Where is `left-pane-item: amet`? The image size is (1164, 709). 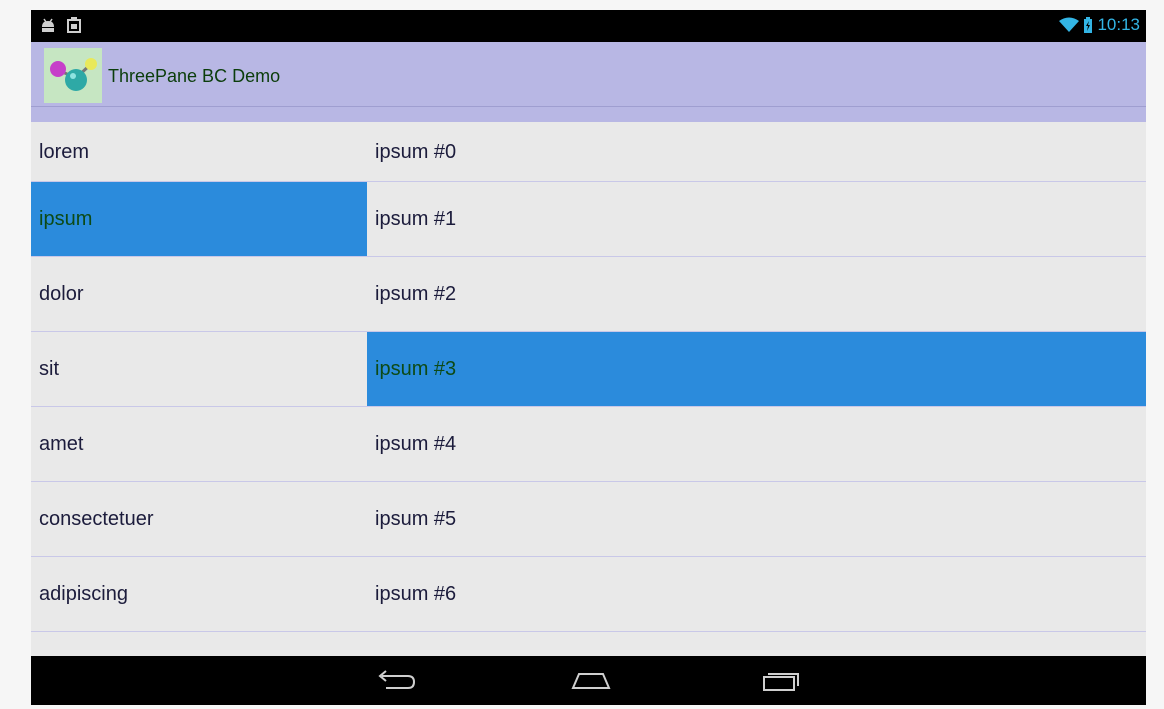
left-pane-item: amet is located at coordinates (199, 444).